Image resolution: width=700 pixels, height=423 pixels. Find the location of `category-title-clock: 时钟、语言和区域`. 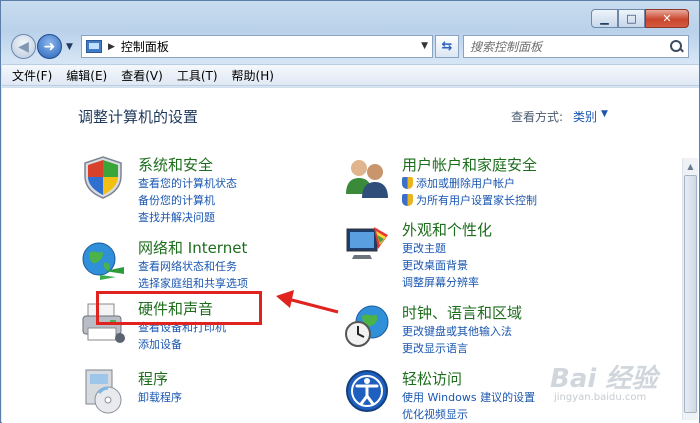

category-title-clock: 时钟、语言和区域 is located at coordinates (462, 312).